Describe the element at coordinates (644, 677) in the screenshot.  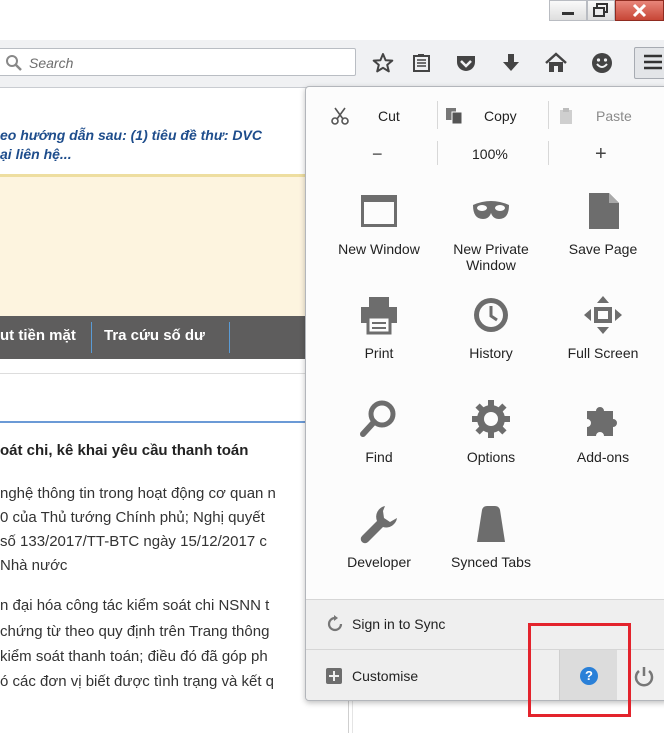
I see `power-icon` at that location.